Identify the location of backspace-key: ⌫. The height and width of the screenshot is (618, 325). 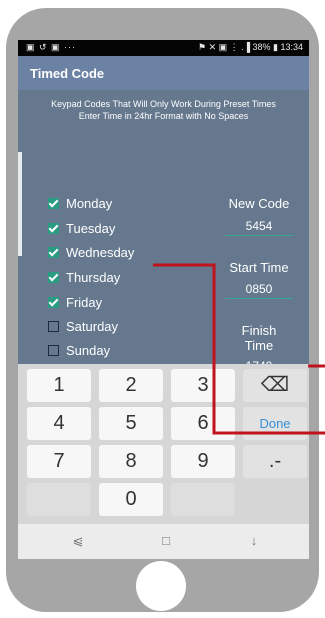
(275, 385).